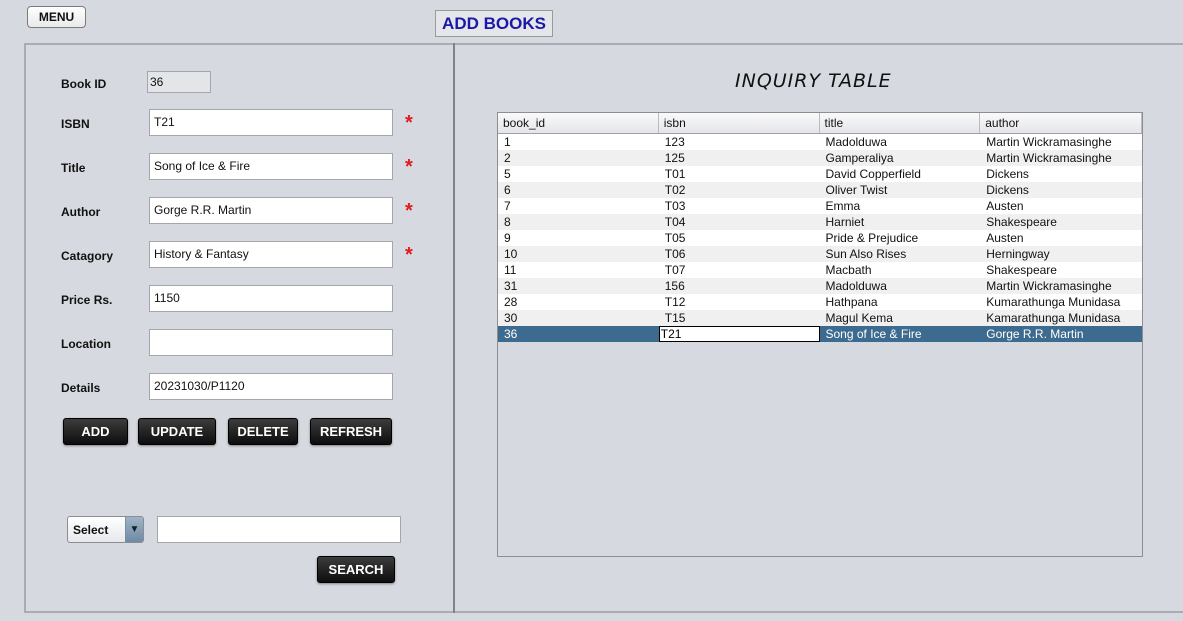 This screenshot has width=1183, height=621. Describe the element at coordinates (739, 334) in the screenshot. I see `cell-isbn-editor: T21` at that location.